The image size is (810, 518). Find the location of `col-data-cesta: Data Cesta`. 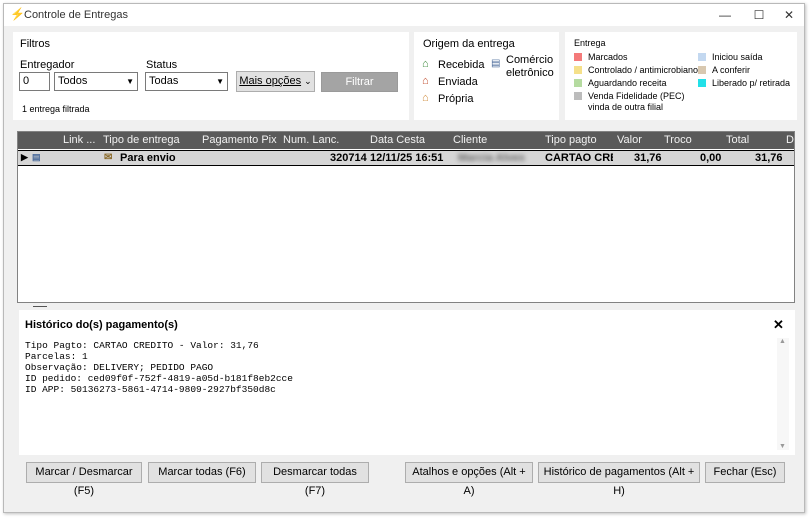

col-data-cesta: Data Cesta is located at coordinates (397, 140).